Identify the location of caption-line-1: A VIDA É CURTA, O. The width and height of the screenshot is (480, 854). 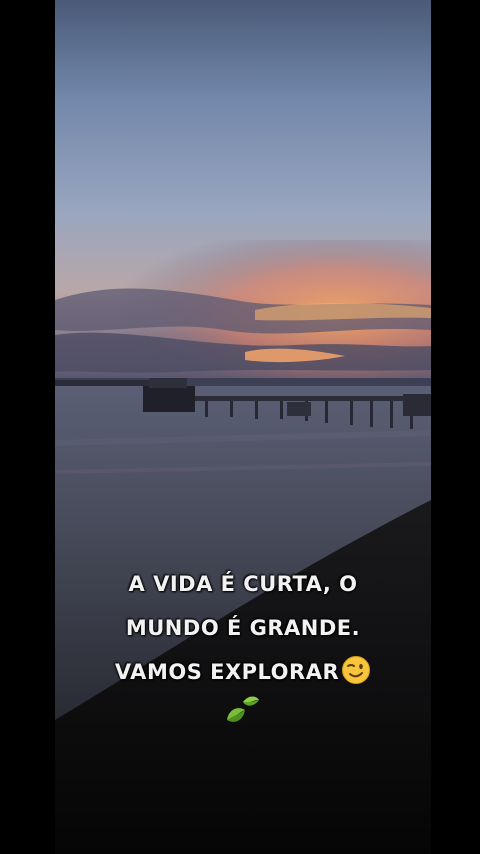
(243, 584).